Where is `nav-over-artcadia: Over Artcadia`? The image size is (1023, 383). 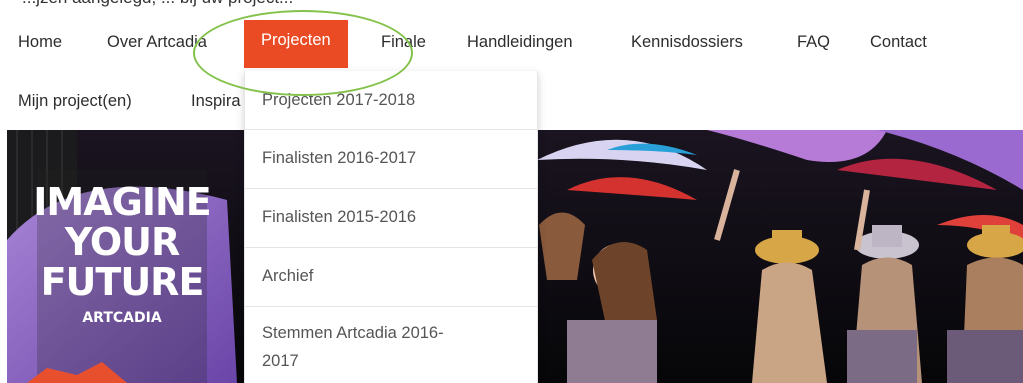 nav-over-artcadia: Over Artcadia is located at coordinates (157, 42).